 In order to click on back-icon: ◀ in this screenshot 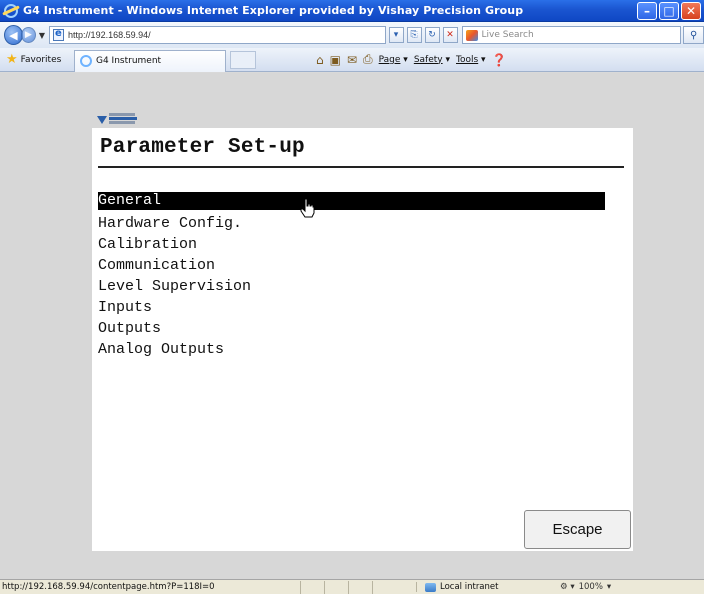, I will do `click(13, 35)`.